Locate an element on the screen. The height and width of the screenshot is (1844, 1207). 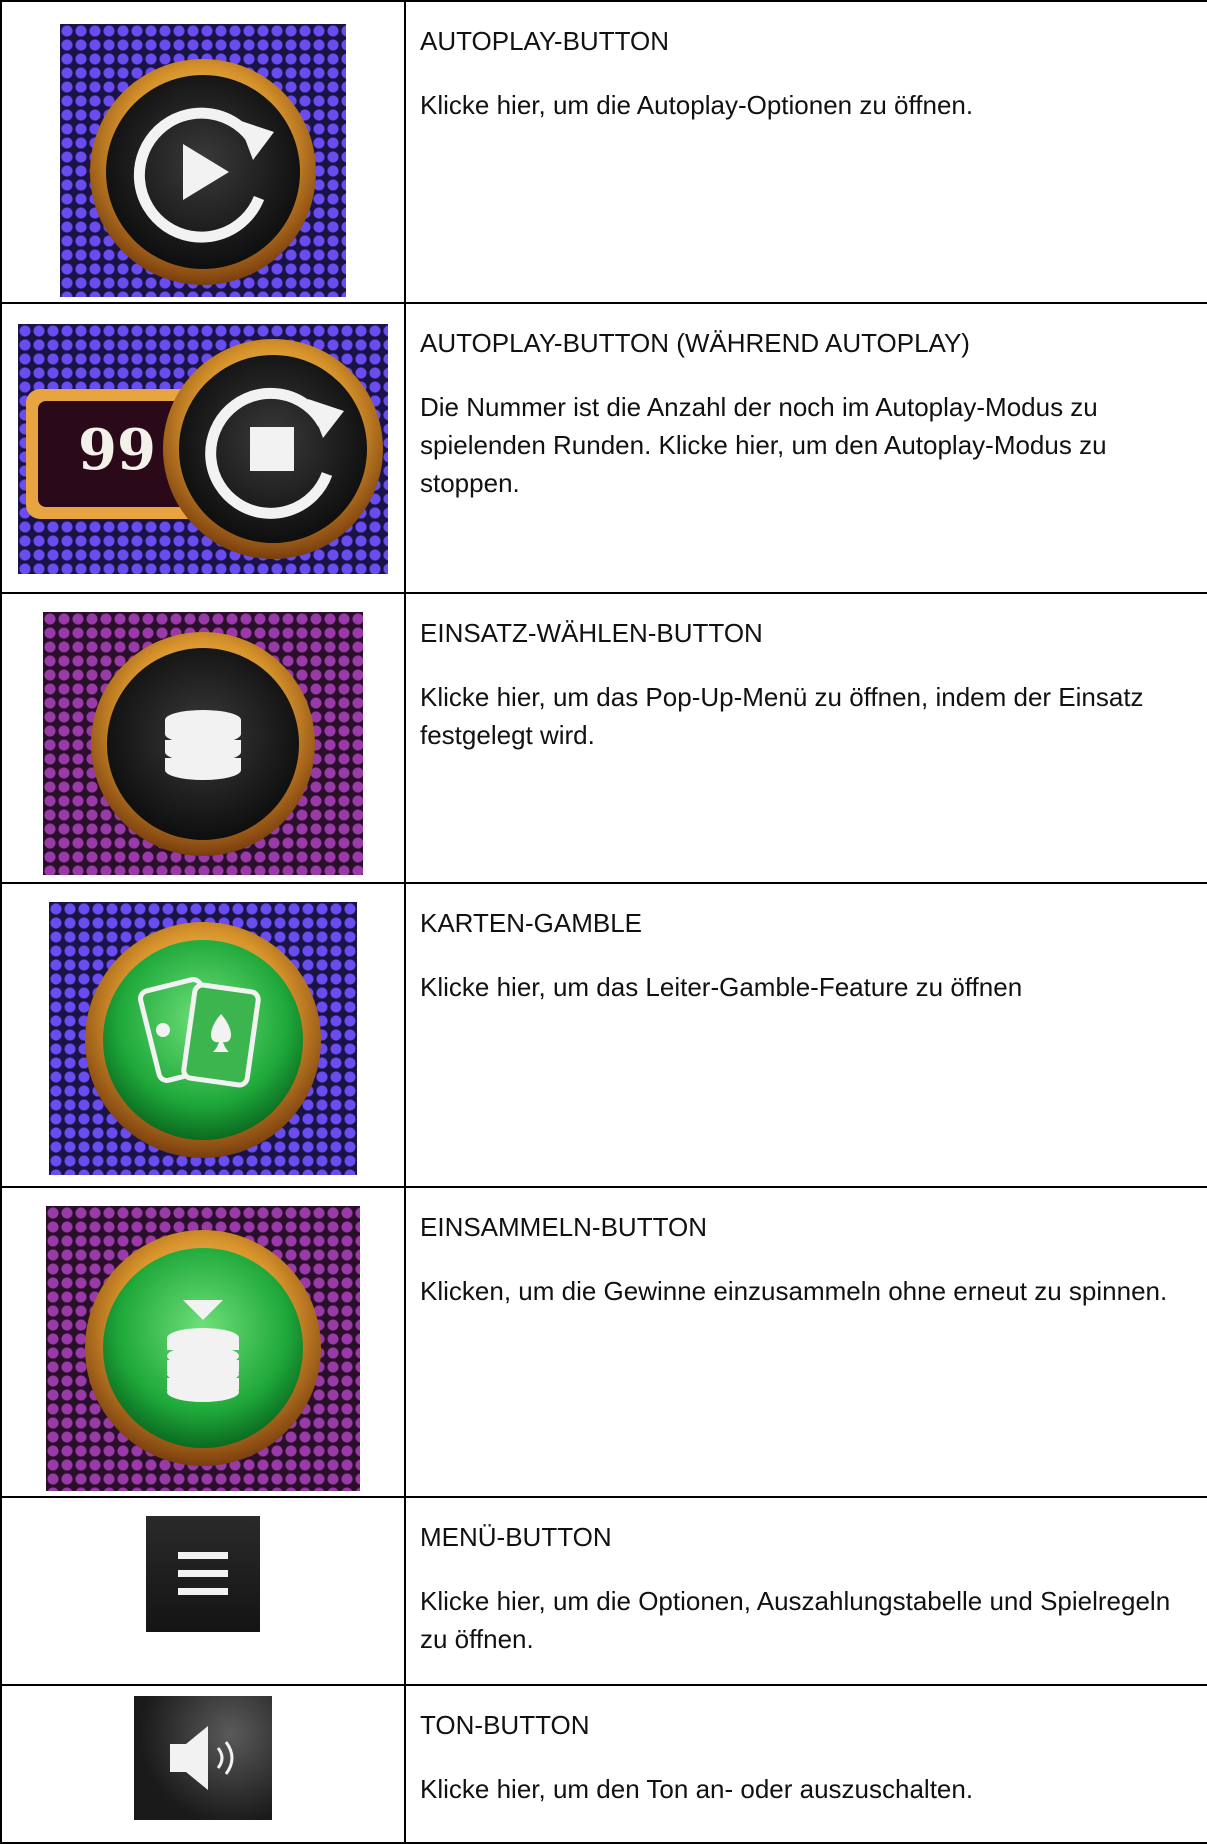
icon-cell: 99 is located at coordinates (203, 448).